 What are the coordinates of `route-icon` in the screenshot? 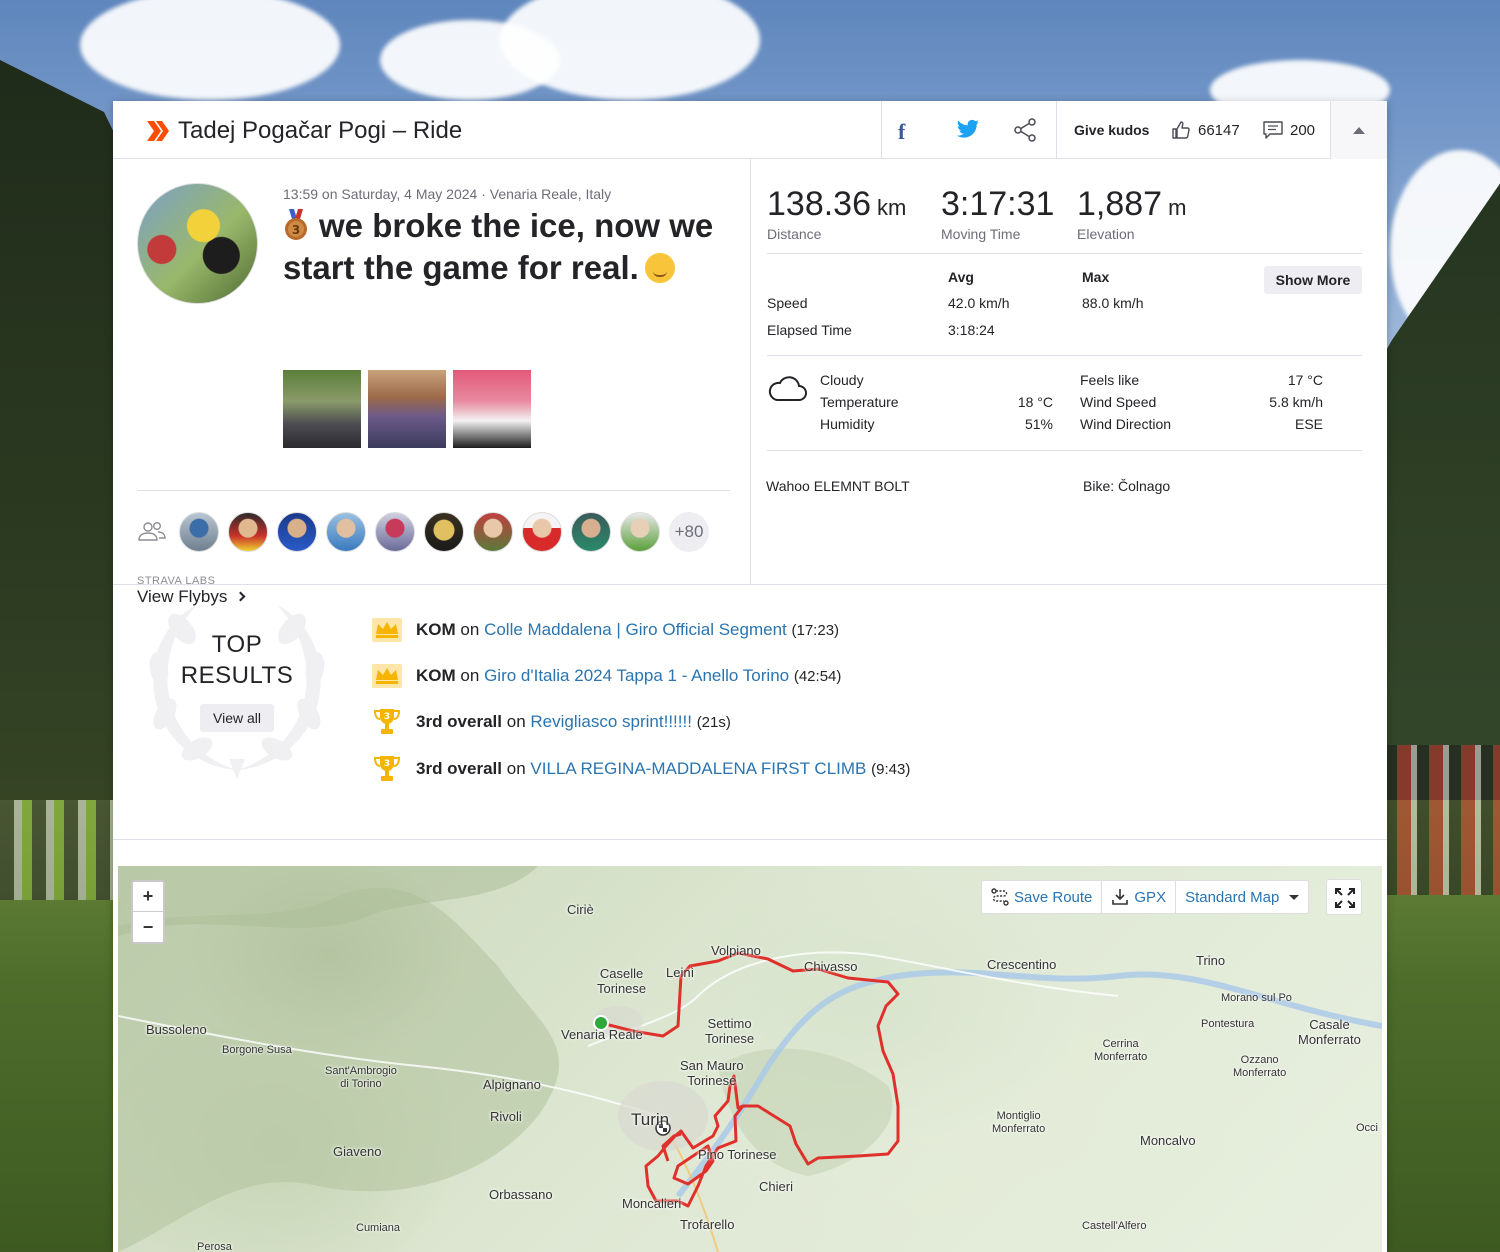 It's located at (1000, 897).